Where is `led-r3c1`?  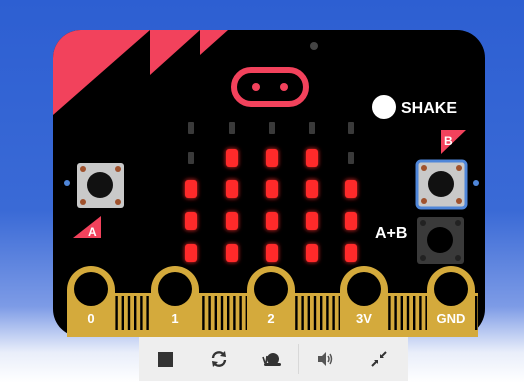
led-r3c1 is located at coordinates (232, 221).